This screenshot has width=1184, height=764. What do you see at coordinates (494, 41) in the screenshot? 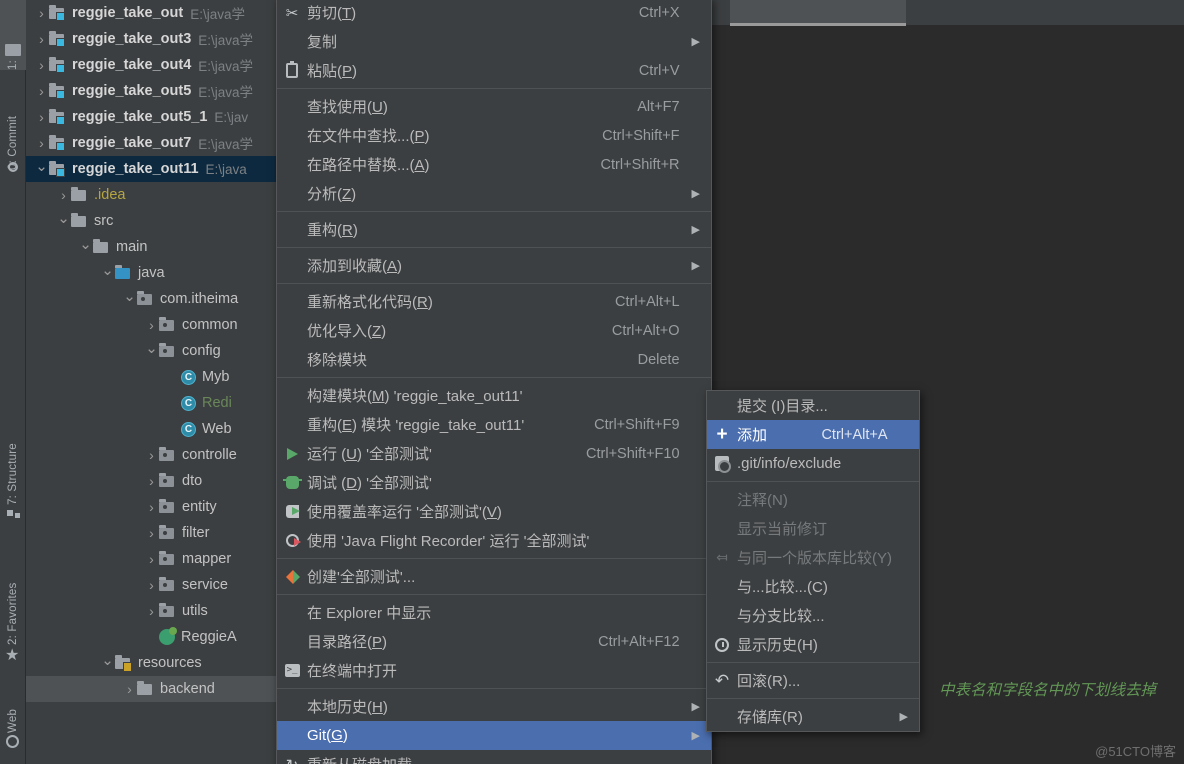
I see `context-menu-item: 复制 ▶` at bounding box center [494, 41].